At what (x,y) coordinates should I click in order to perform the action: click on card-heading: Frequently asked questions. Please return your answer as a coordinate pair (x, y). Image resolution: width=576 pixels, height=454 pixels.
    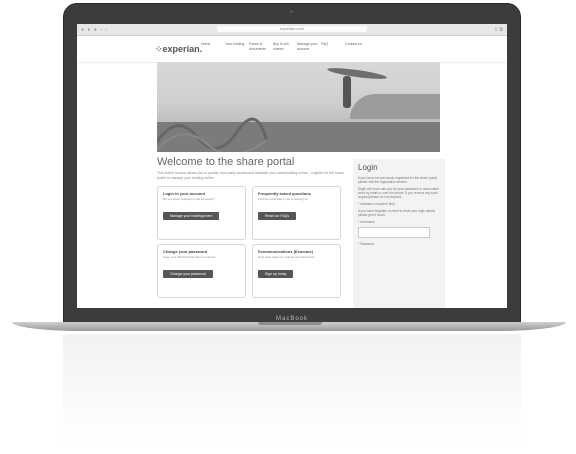
    Looking at the image, I should click on (284, 193).